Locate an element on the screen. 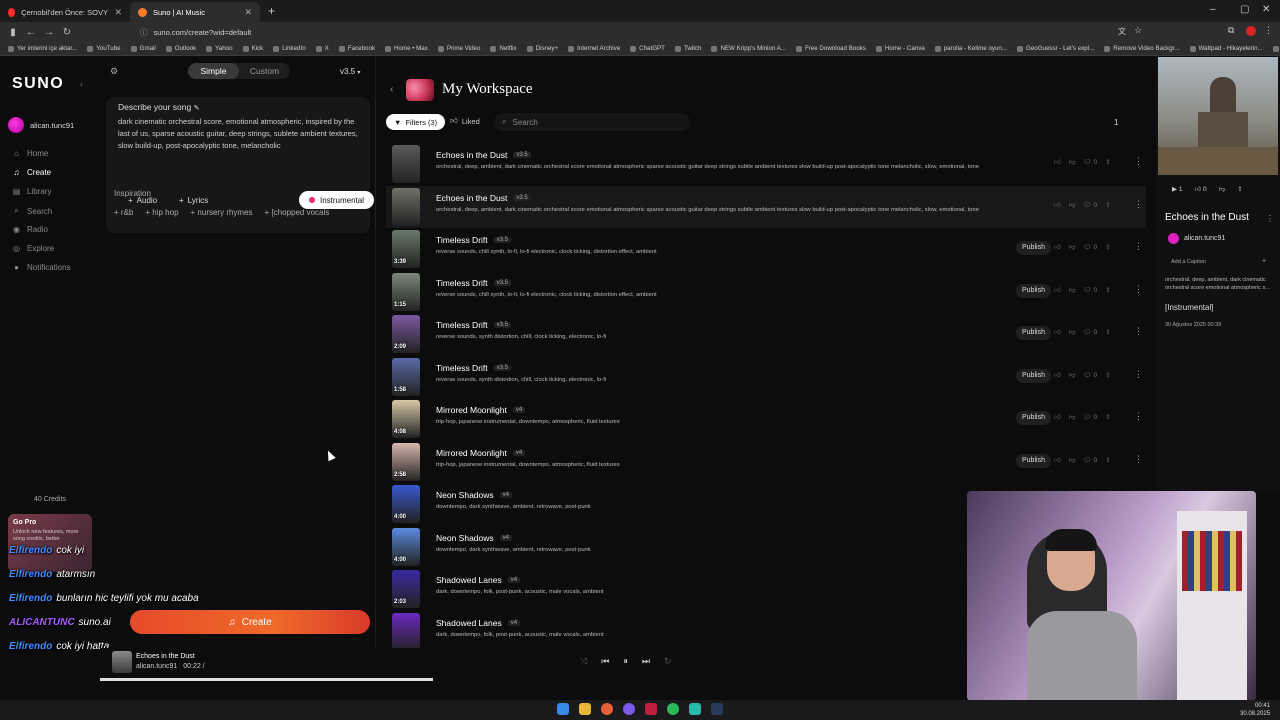  nav-item-create: ♫ Create is located at coordinates (32, 172).